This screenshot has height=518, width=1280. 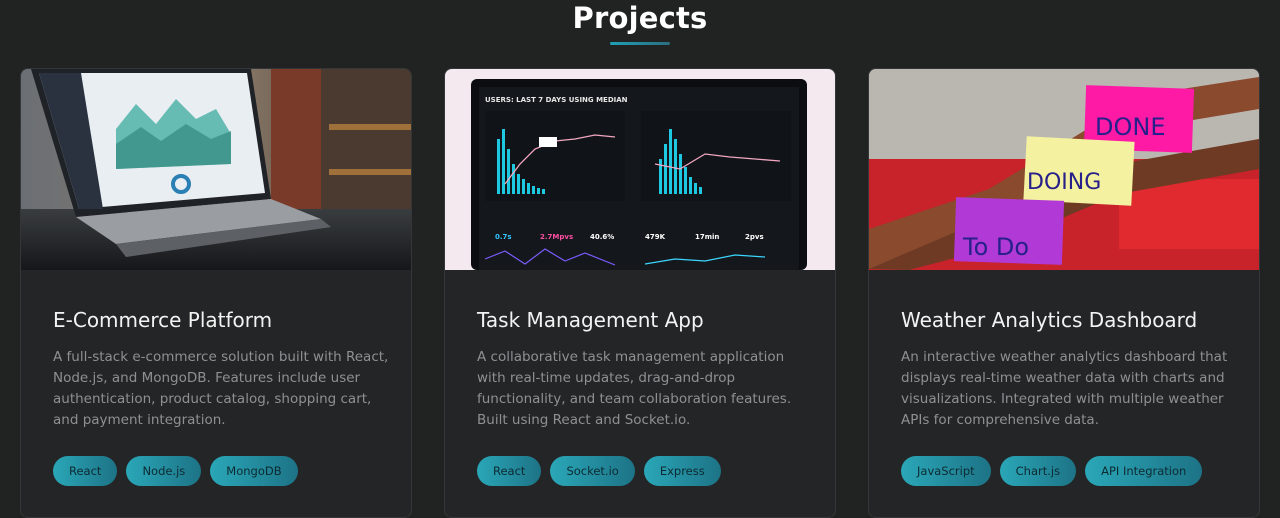 What do you see at coordinates (503, 237) in the screenshot?
I see `screen-metric-1: 0.7s` at bounding box center [503, 237].